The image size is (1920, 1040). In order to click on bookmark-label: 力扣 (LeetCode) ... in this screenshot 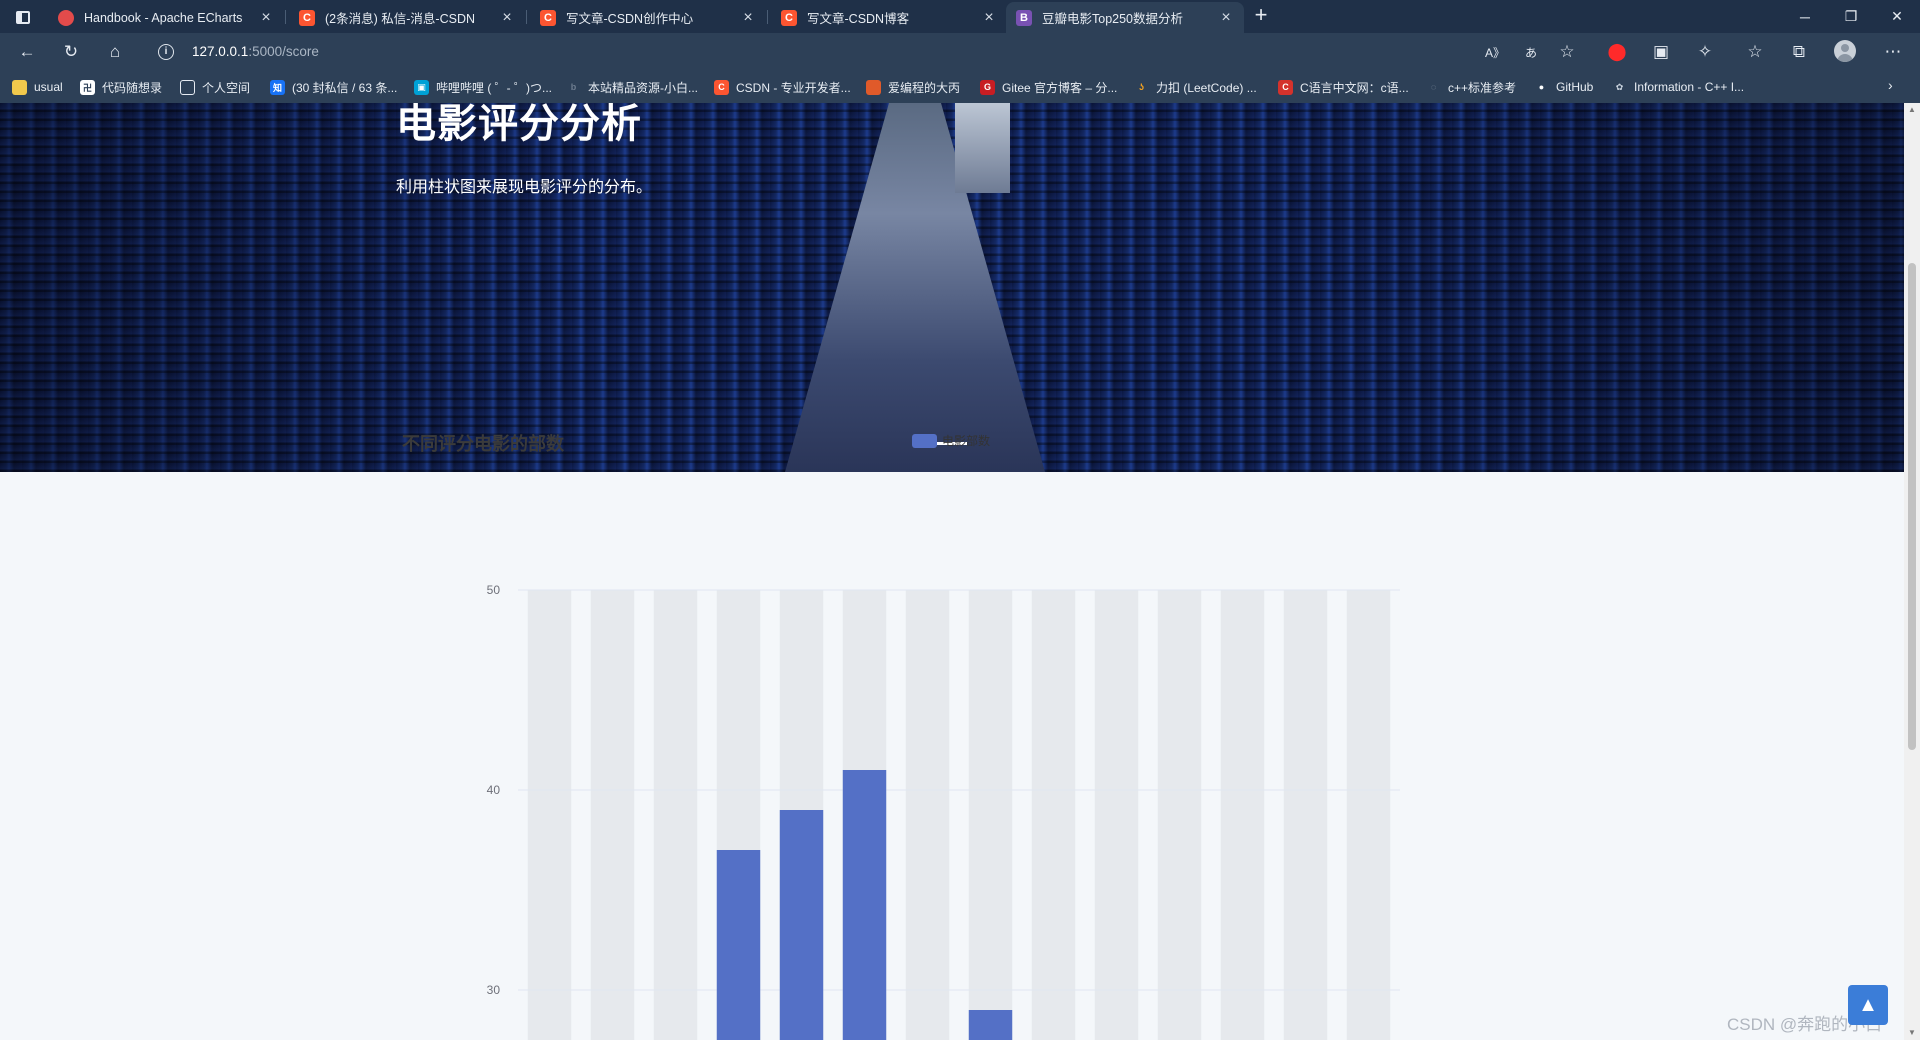, I will do `click(1206, 87)`.